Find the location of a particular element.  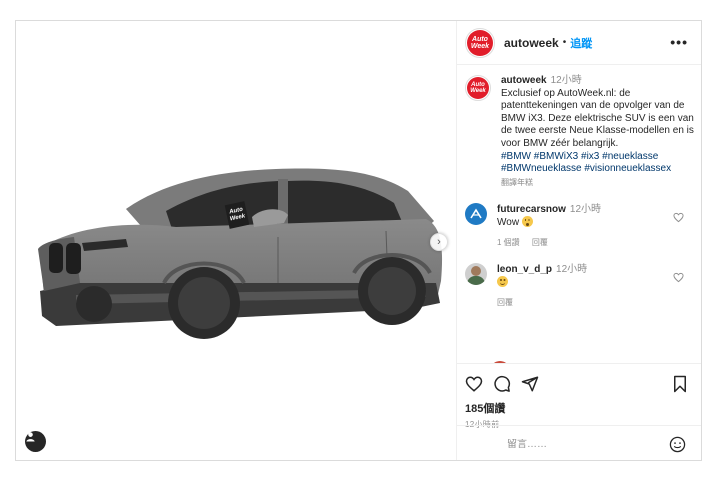

comment-body: futurecarsnow 12小時 Wow 1 個讚 回覆 is located at coordinates (584, 226).